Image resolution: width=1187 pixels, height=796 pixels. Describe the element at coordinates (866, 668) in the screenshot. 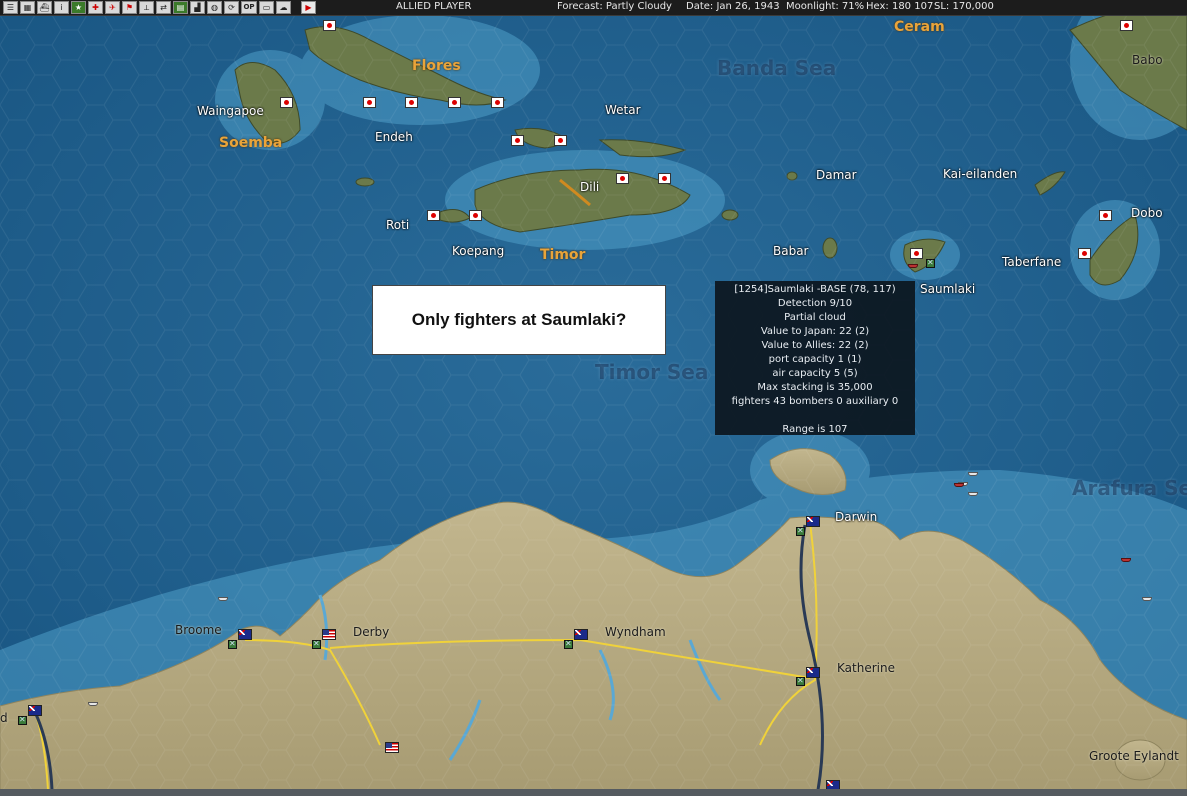

I see `place-katherine: Katherine` at that location.